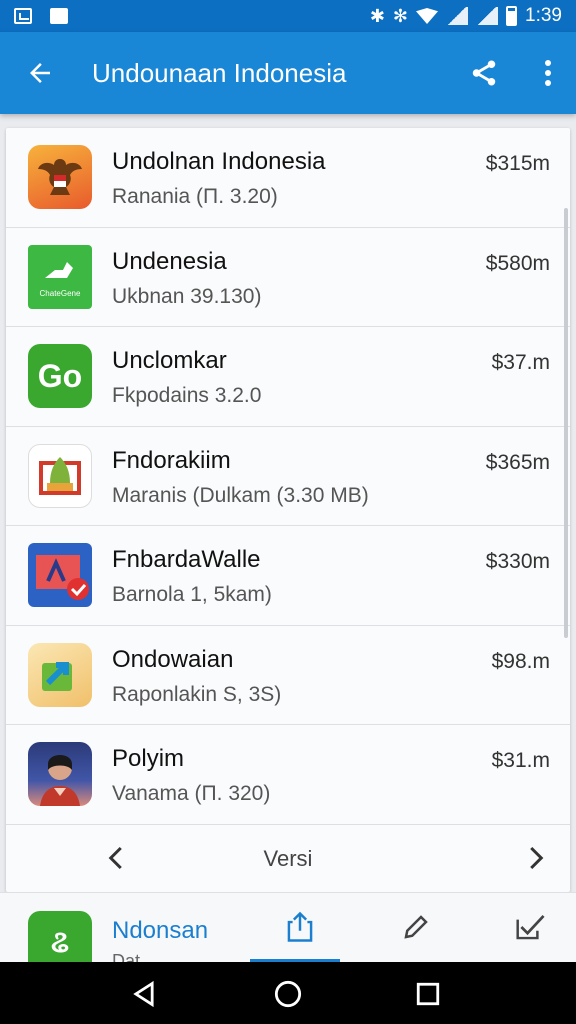 Image resolution: width=576 pixels, height=1024 pixels. What do you see at coordinates (192, 594) in the screenshot?
I see `app-version: Barnola 1, 5kam)` at bounding box center [192, 594].